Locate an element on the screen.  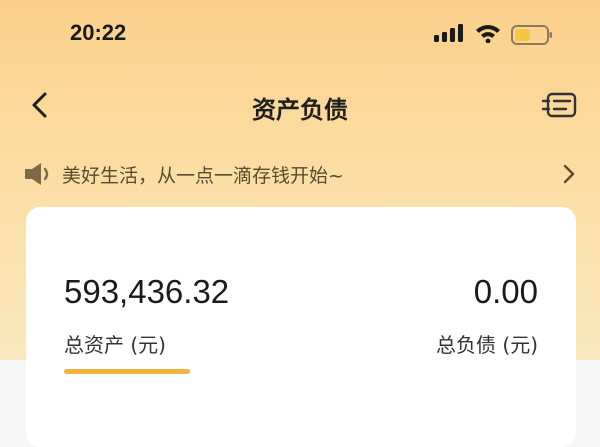
status-time: 20:22 is located at coordinates (98, 32).